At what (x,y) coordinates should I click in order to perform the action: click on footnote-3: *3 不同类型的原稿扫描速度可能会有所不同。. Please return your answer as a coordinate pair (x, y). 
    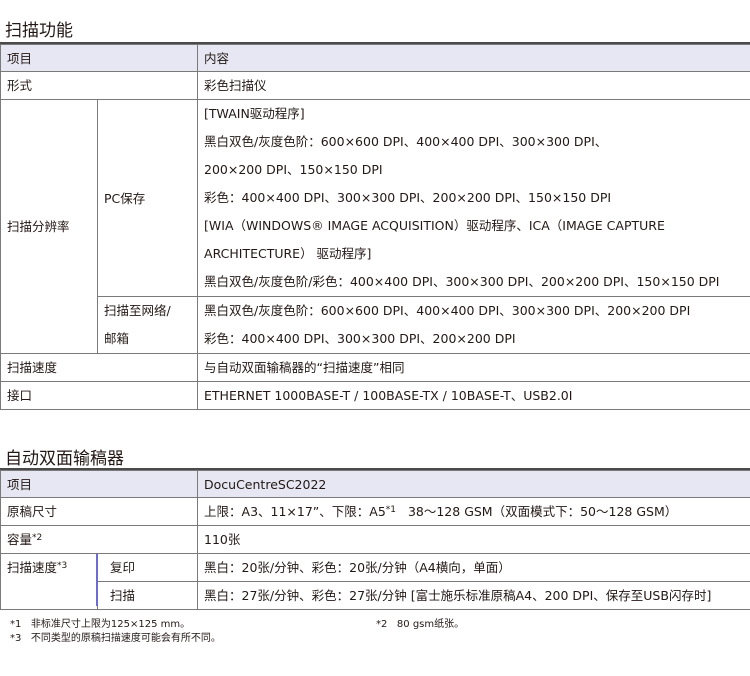
    Looking at the image, I should click on (115, 636).